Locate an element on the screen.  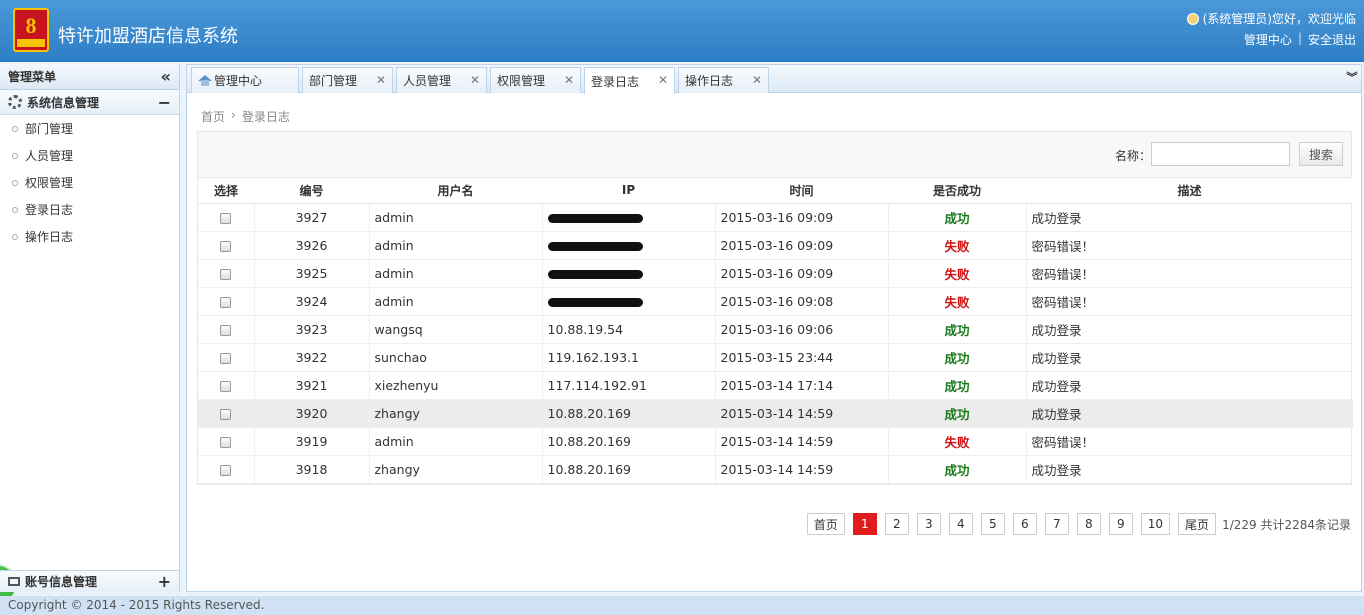
id-cell: 3923 is located at coordinates (312, 329).